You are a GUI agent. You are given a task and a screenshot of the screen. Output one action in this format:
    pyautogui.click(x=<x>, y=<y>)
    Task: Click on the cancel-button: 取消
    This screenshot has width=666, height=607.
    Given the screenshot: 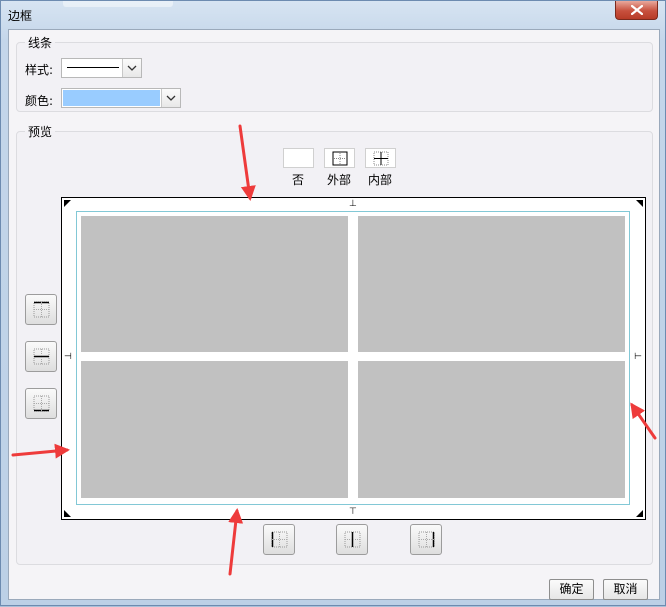 What is the action you would take?
    pyautogui.click(x=625, y=589)
    